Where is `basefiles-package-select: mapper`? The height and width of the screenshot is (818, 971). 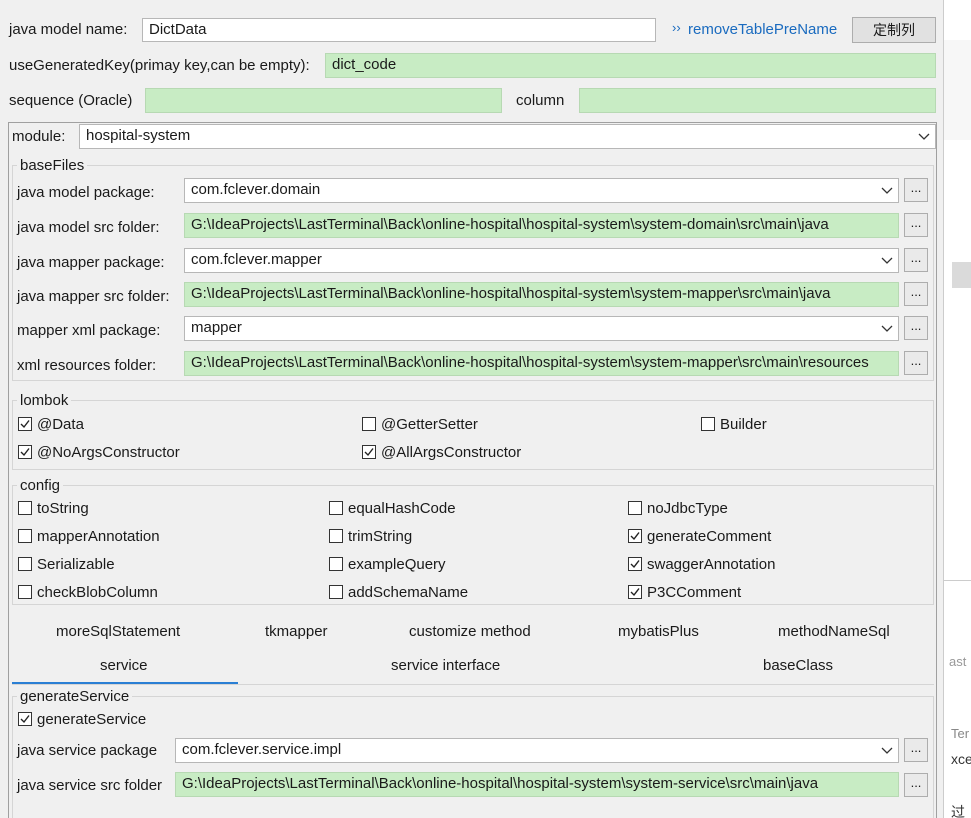
basefiles-package-select: mapper is located at coordinates (541, 328).